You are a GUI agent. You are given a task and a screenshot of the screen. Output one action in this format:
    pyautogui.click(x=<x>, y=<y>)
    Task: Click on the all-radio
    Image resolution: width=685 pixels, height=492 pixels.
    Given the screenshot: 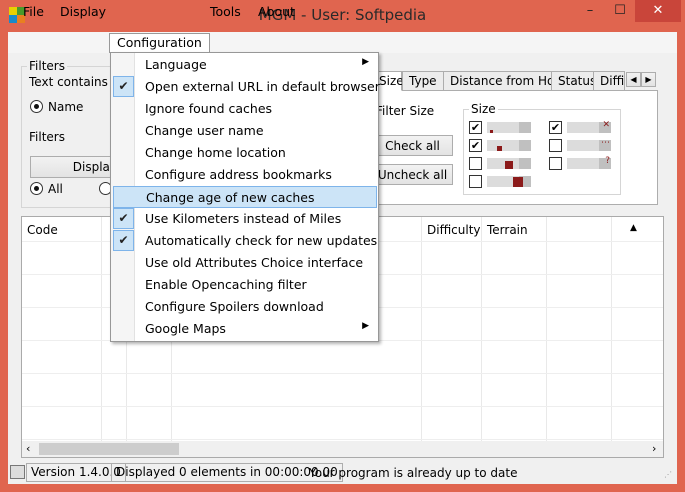 What is the action you would take?
    pyautogui.click(x=36, y=188)
    